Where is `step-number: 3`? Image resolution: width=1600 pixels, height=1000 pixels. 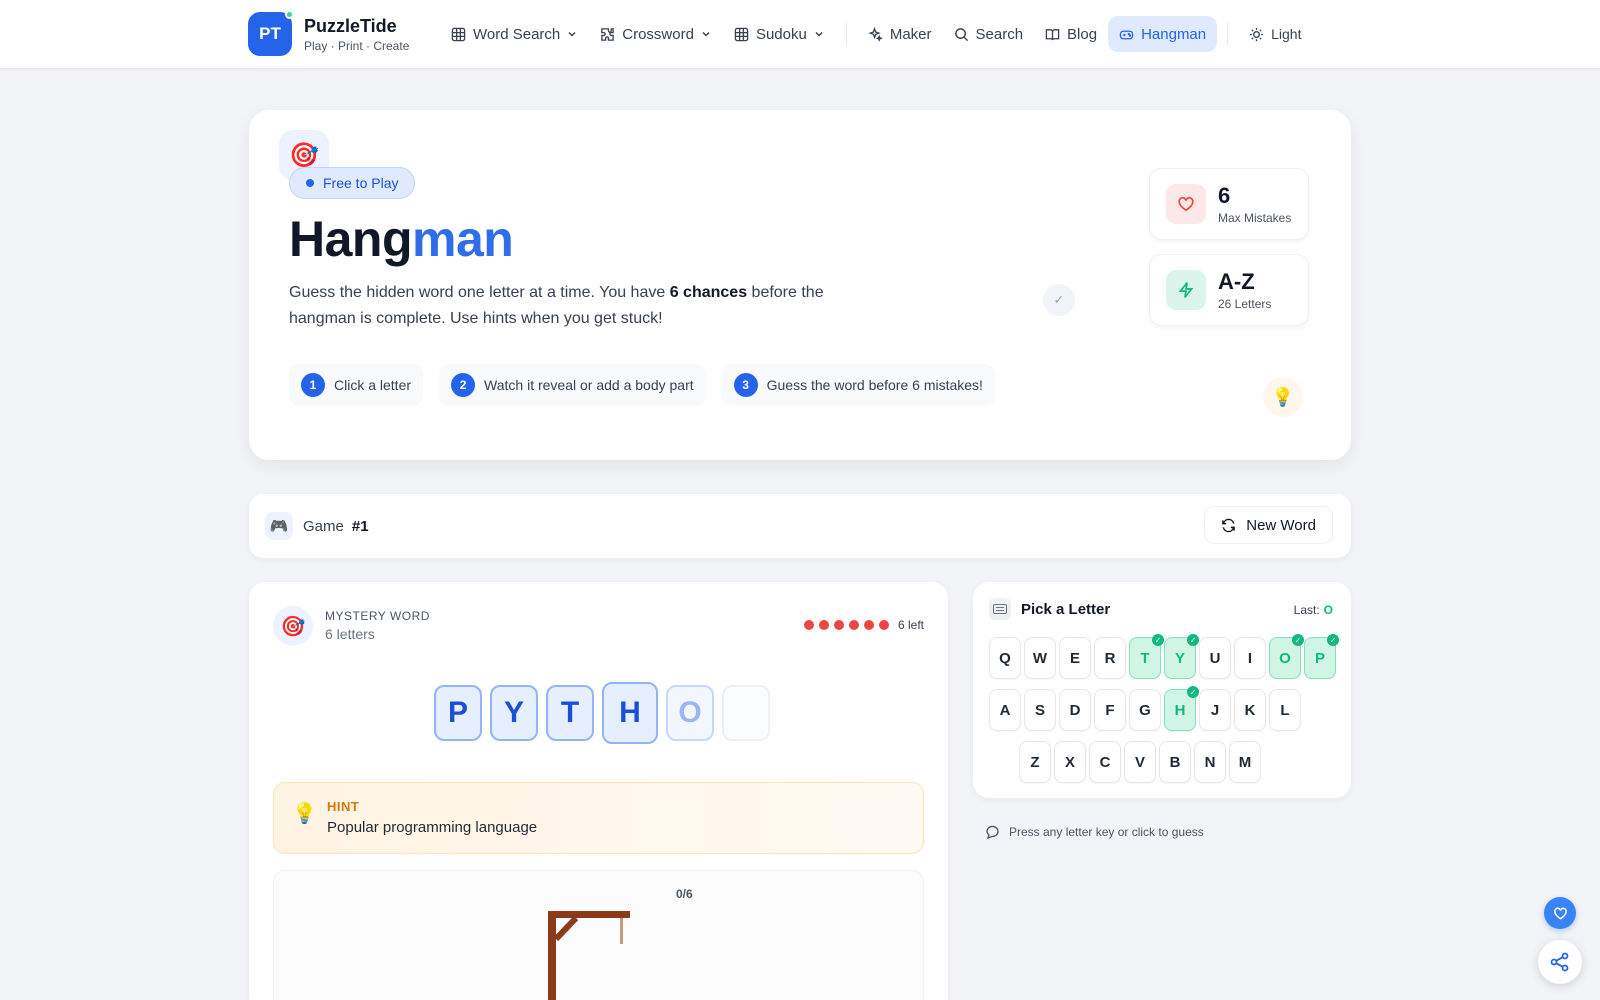 step-number: 3 is located at coordinates (745, 385).